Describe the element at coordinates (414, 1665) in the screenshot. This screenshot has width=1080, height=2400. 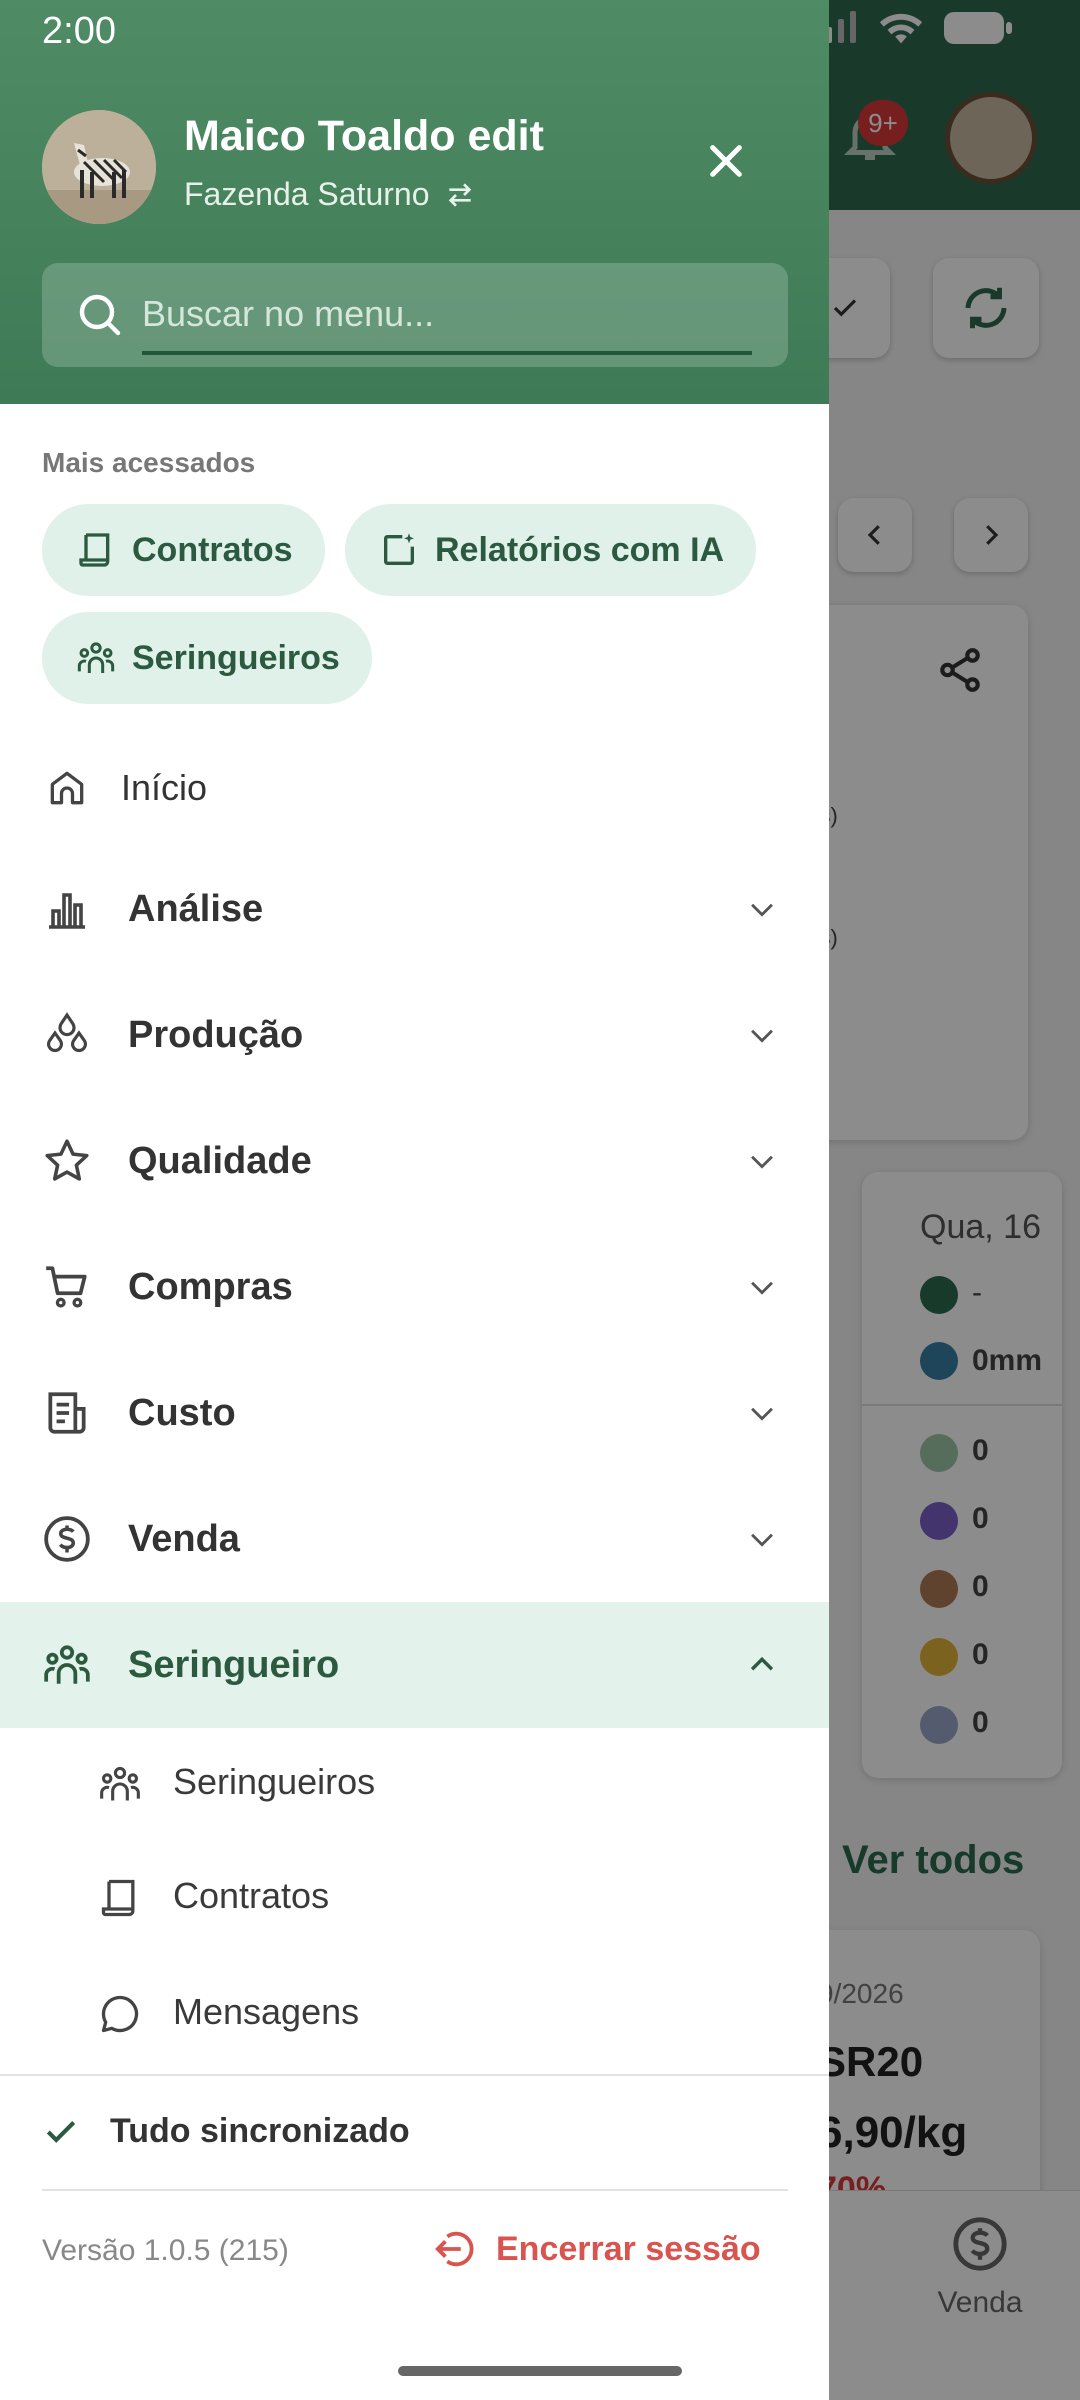
I see `menu-item-seringueiro: Seringueiro` at that location.